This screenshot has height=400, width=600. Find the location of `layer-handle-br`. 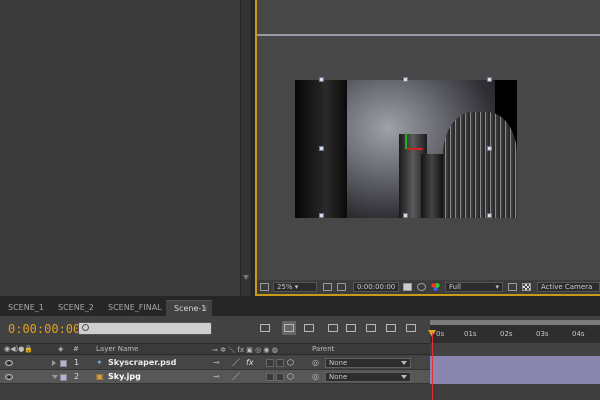

layer-handle-br is located at coordinates (489, 215).